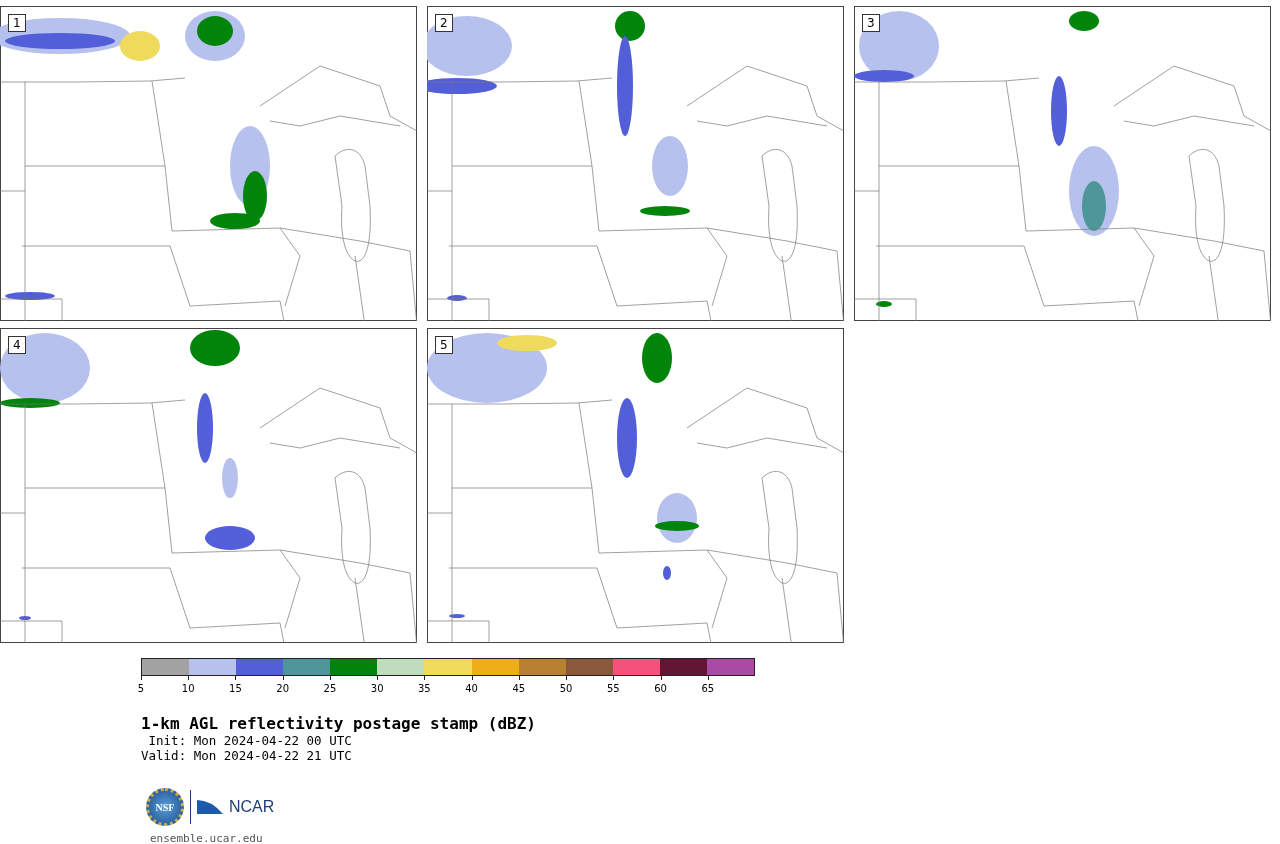 Image resolution: width=1280 pixels, height=844 pixels. What do you see at coordinates (444, 345) in the screenshot?
I see `panel-number: 5` at bounding box center [444, 345].